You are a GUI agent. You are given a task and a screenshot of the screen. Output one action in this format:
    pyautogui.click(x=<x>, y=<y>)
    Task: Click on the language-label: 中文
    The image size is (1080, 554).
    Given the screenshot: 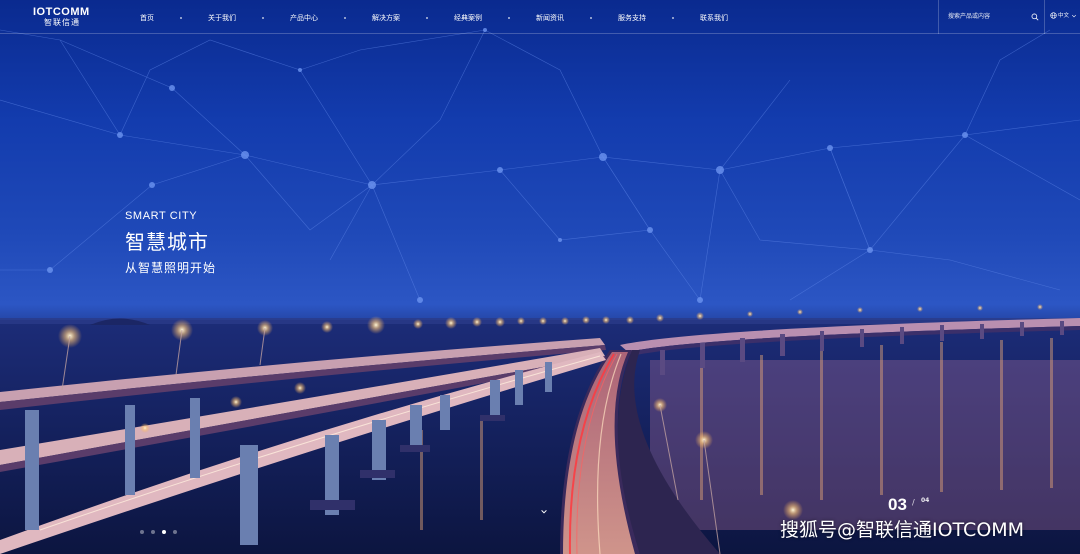 What is the action you would take?
    pyautogui.click(x=1064, y=16)
    